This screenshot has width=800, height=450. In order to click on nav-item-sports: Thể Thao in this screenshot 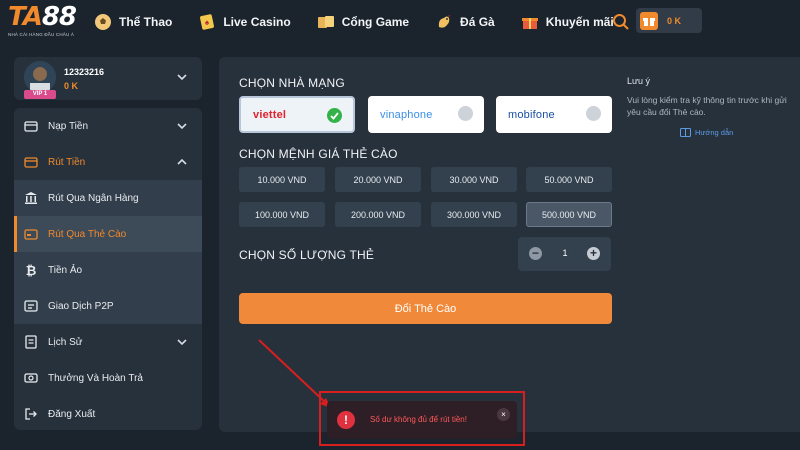, I will do `click(133, 22)`.